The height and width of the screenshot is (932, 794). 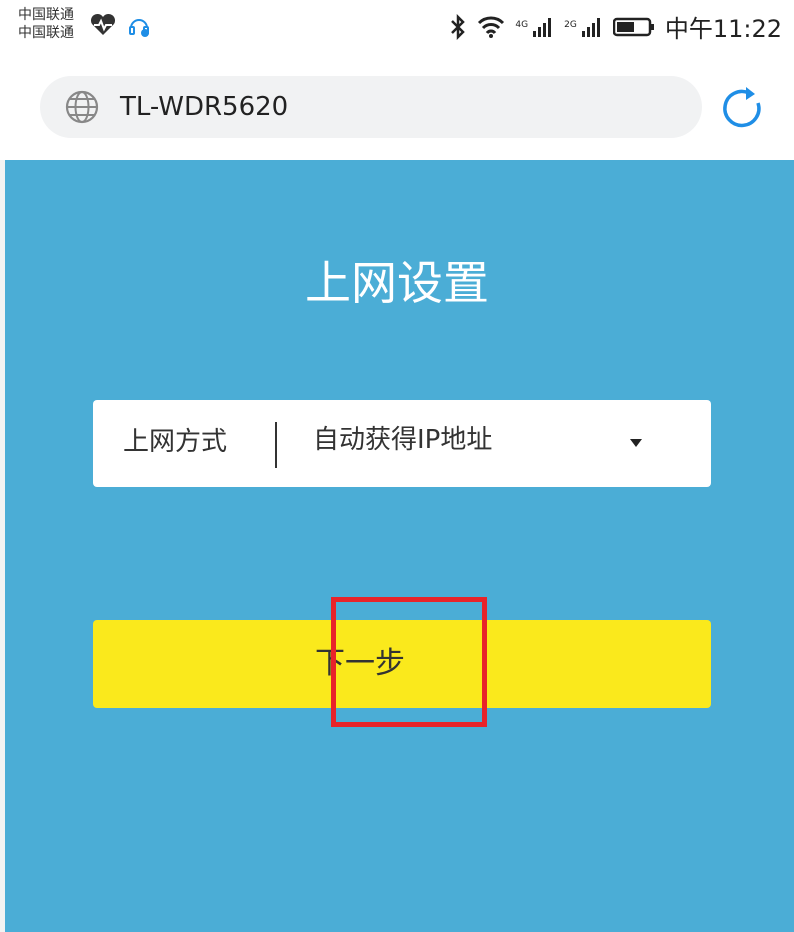 I want to click on status-icons, so click(x=121, y=27).